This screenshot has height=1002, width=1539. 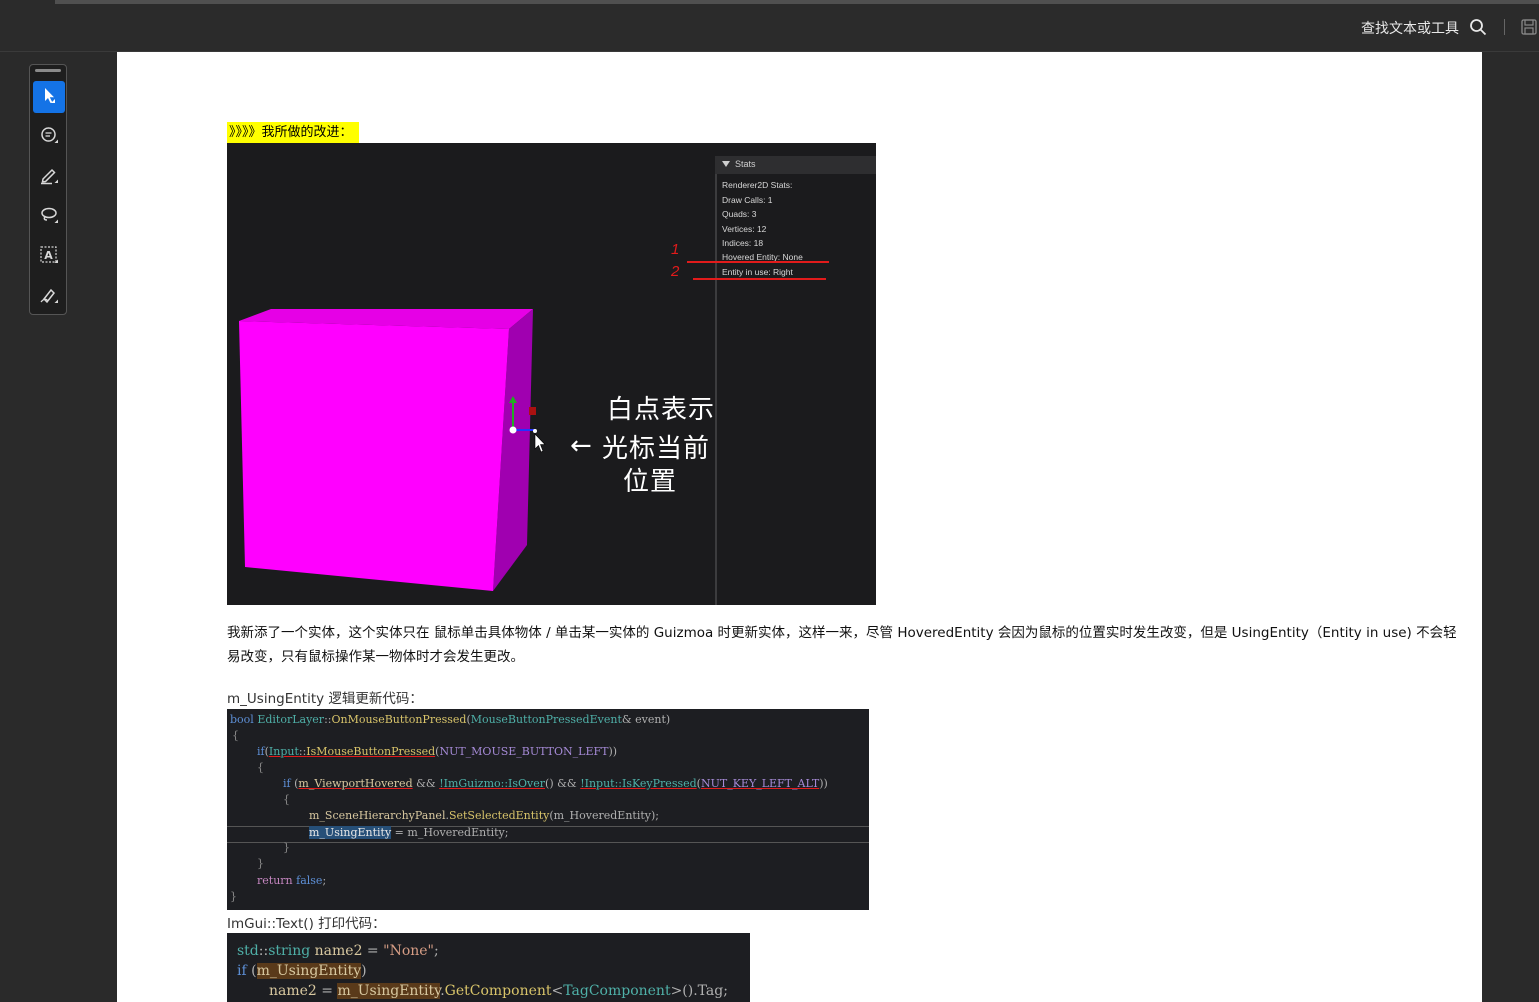 I want to click on highlighted-heading: 》》》》我所做的改进：, so click(x=293, y=132).